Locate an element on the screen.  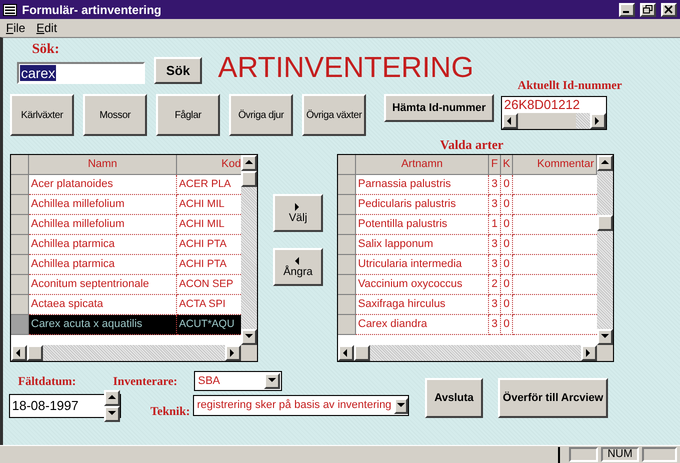
table-row: Acer platanoides ACER PLA is located at coordinates (126, 185).